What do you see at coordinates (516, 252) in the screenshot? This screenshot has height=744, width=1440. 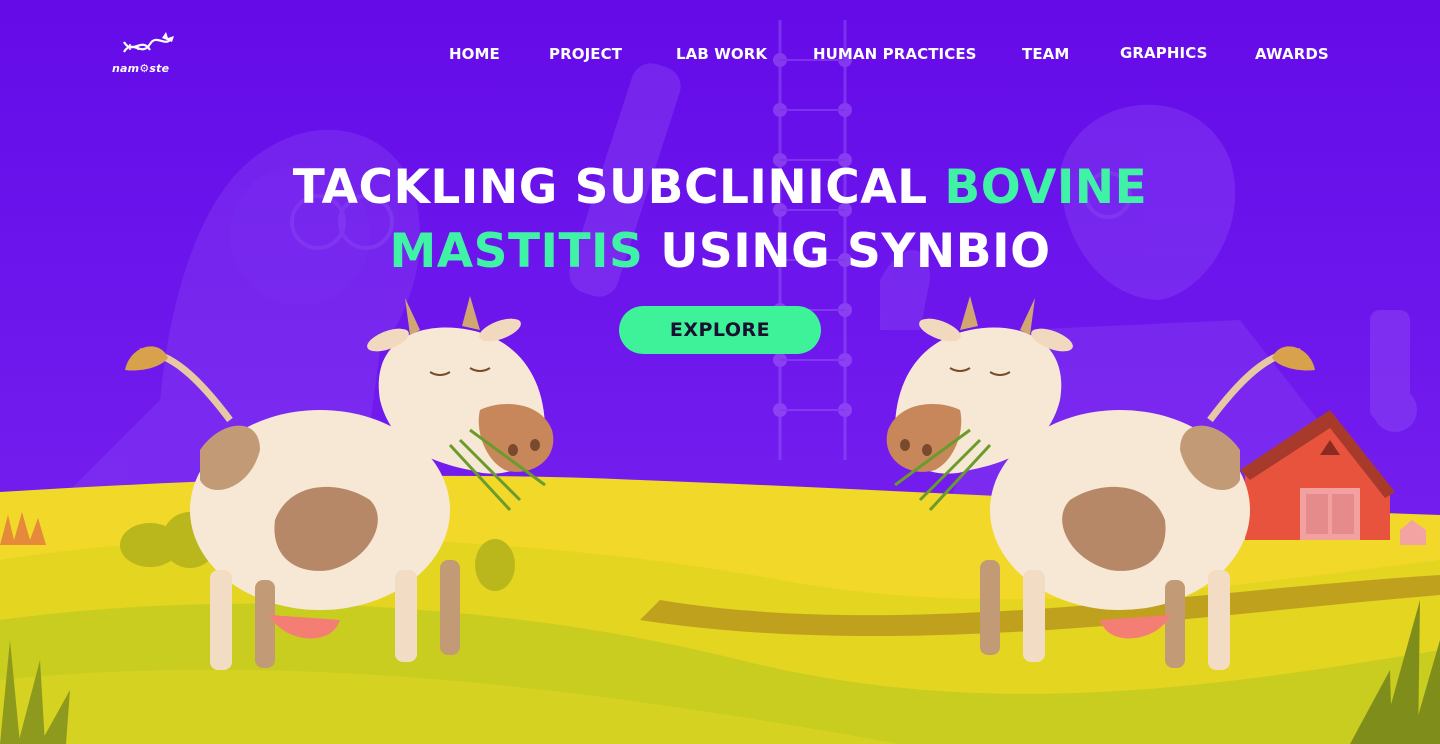 I see `hero-title-accent2: MASTITIS` at bounding box center [516, 252].